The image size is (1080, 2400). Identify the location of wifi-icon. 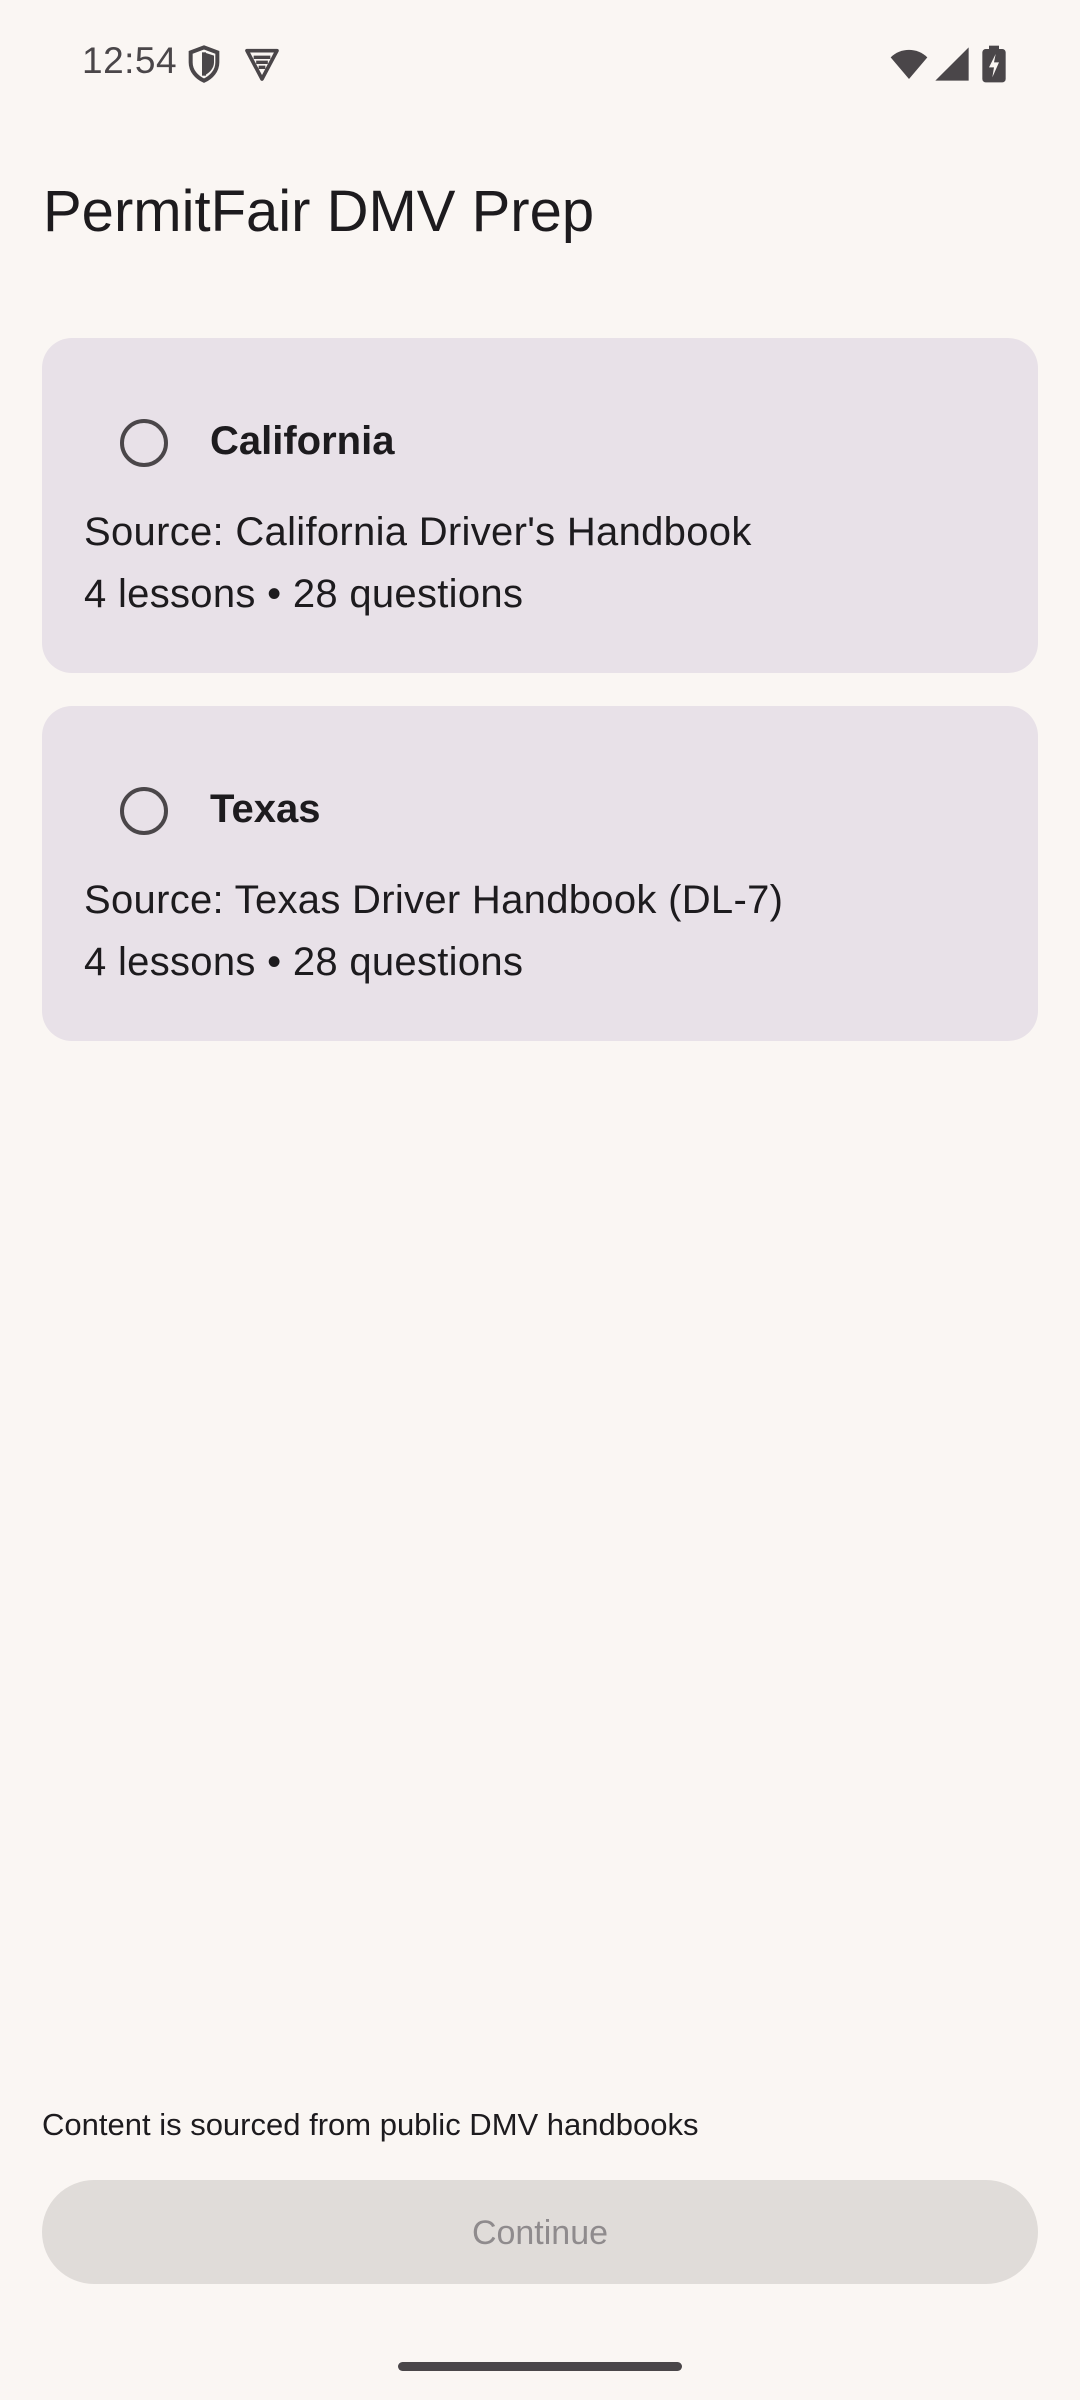
(908, 64).